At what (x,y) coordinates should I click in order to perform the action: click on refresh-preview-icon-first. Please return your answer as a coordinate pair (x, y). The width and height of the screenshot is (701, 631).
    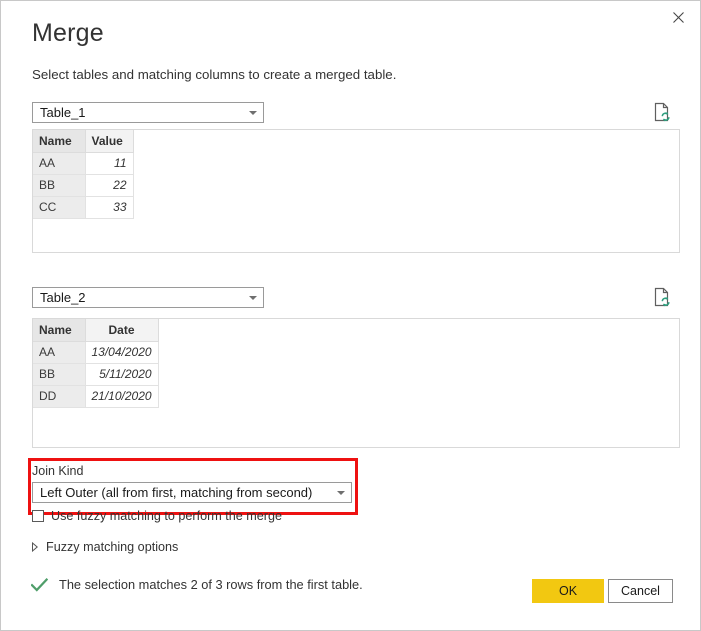
    Looking at the image, I should click on (662, 112).